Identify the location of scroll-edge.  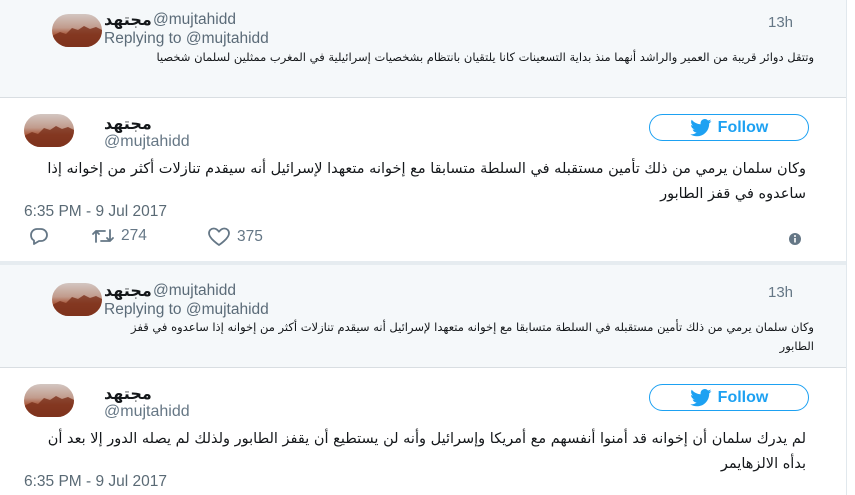
(846, 247).